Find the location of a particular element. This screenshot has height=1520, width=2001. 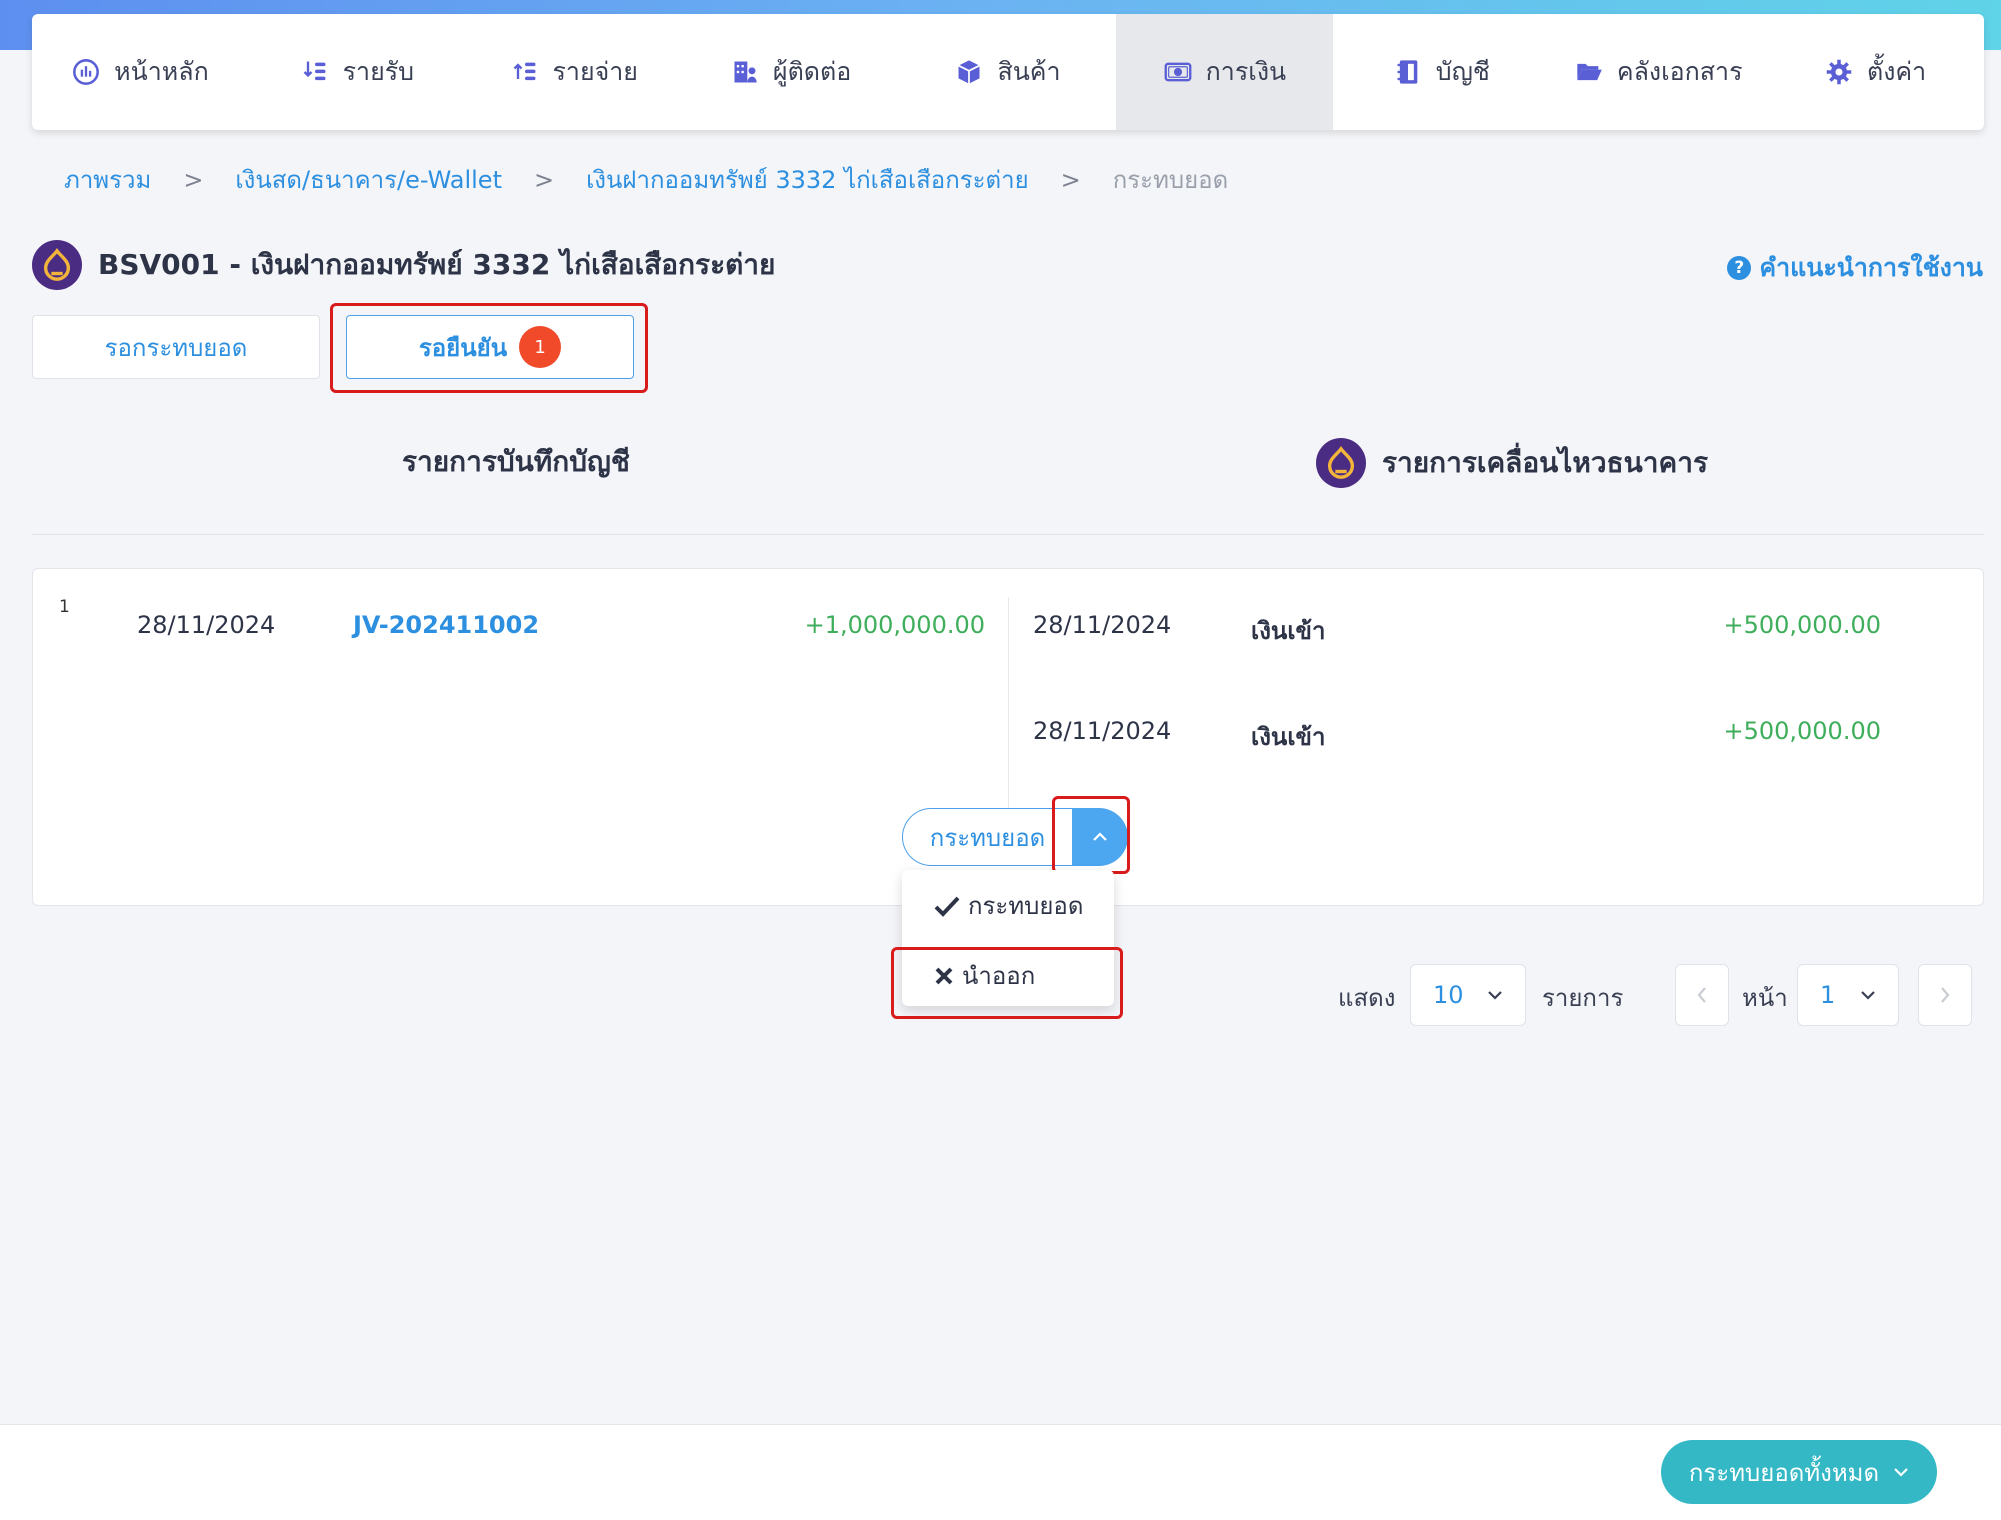

bank-column-title-text: รายการเคลื่อนไหวธนาคาร is located at coordinates (1545, 462).